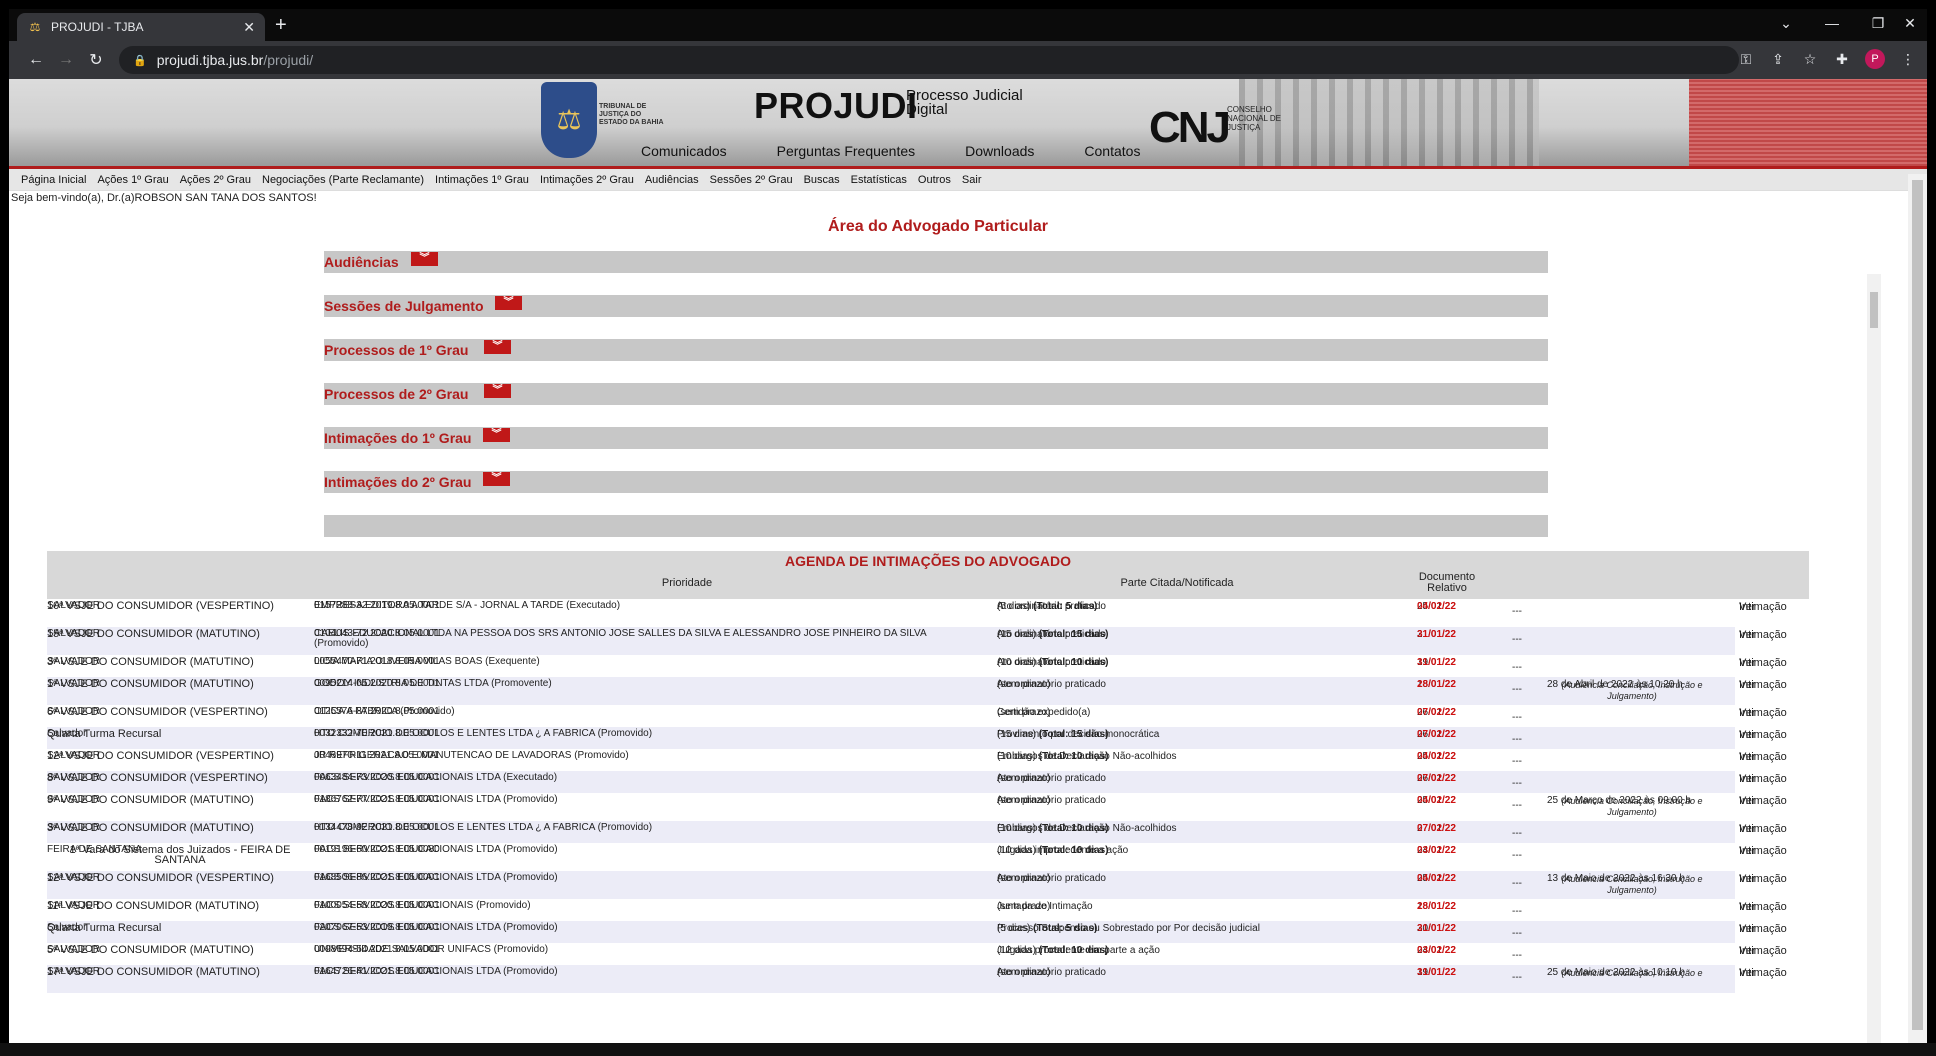  I want to click on section-label: Intimações do 1º Grau, so click(398, 438).